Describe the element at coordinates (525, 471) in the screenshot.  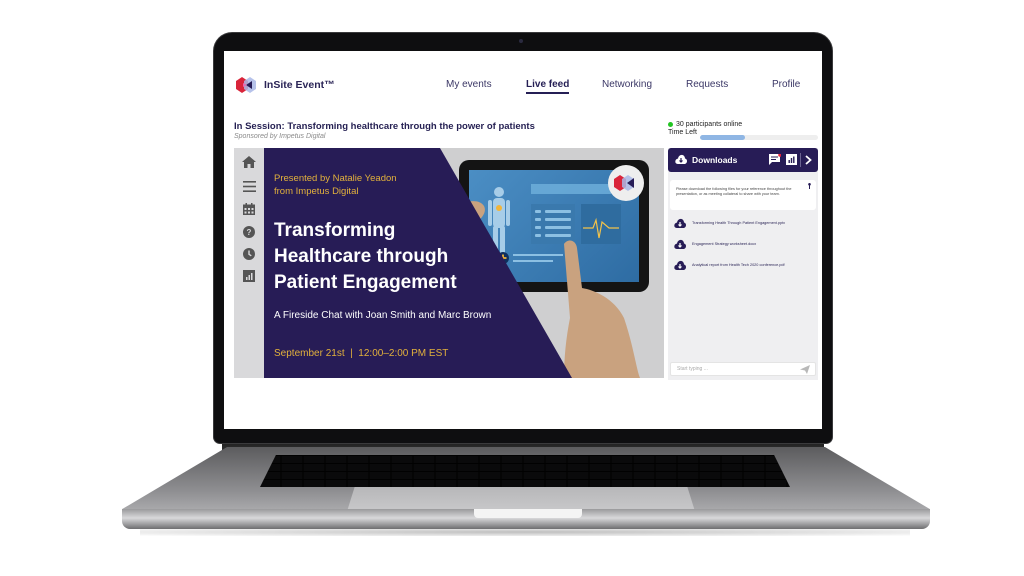
I see `keyboard` at that location.